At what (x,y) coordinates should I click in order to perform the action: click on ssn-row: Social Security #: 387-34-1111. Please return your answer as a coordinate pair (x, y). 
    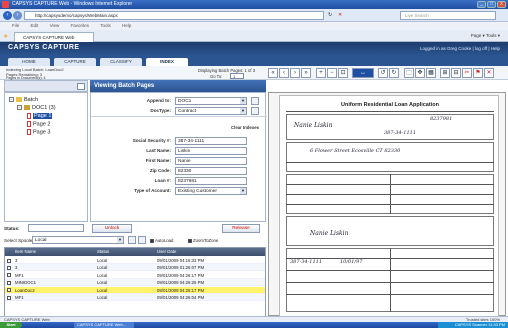
    Looking at the image, I should click on (179, 141).